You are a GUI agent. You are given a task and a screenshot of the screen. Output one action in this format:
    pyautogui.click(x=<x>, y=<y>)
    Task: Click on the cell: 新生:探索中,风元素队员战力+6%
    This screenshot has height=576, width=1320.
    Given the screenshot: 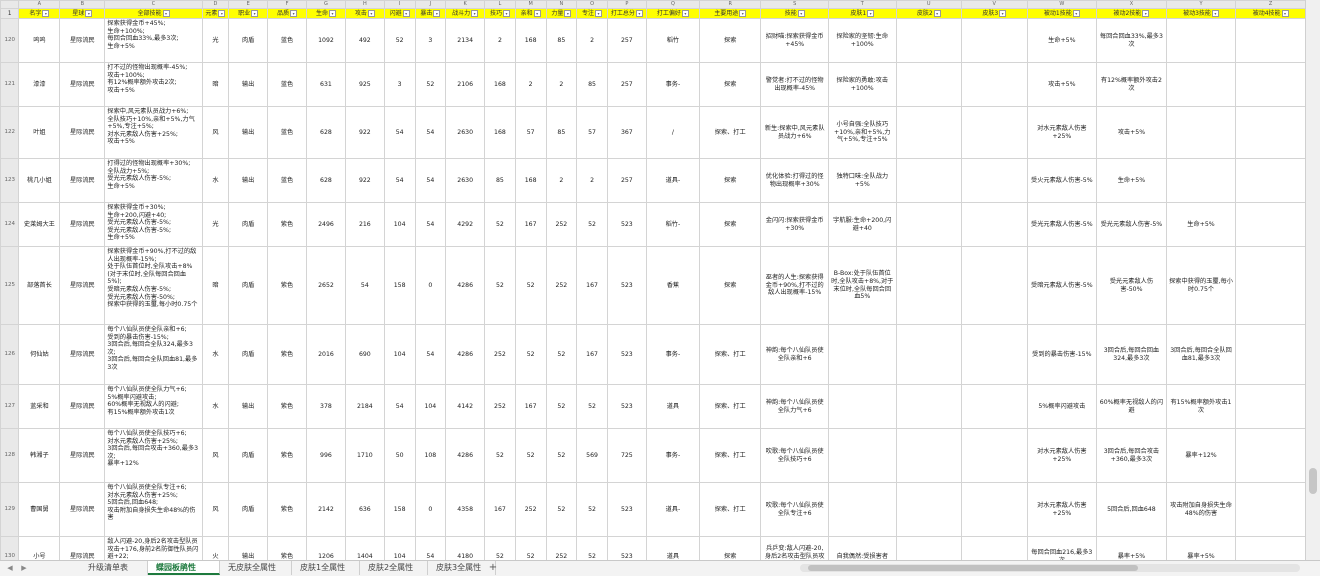 What is the action you would take?
    pyautogui.click(x=794, y=132)
    